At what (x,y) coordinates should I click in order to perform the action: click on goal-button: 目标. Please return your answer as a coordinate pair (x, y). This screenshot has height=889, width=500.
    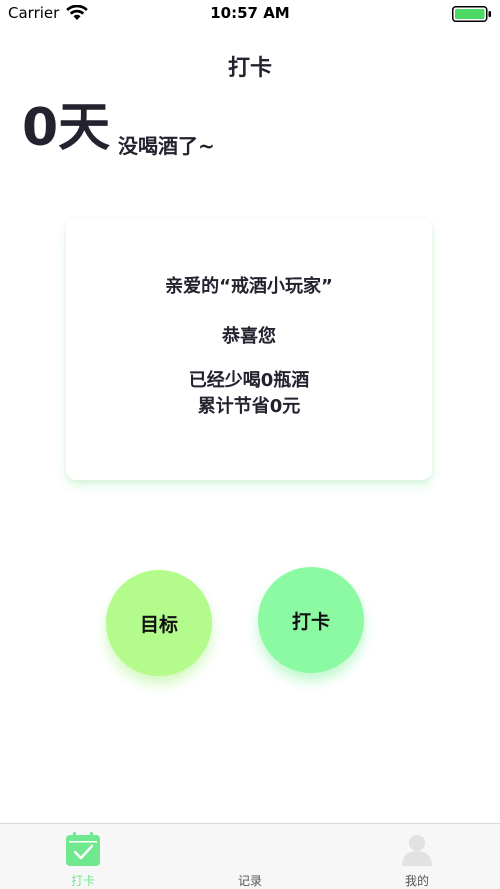
    Looking at the image, I should click on (159, 623).